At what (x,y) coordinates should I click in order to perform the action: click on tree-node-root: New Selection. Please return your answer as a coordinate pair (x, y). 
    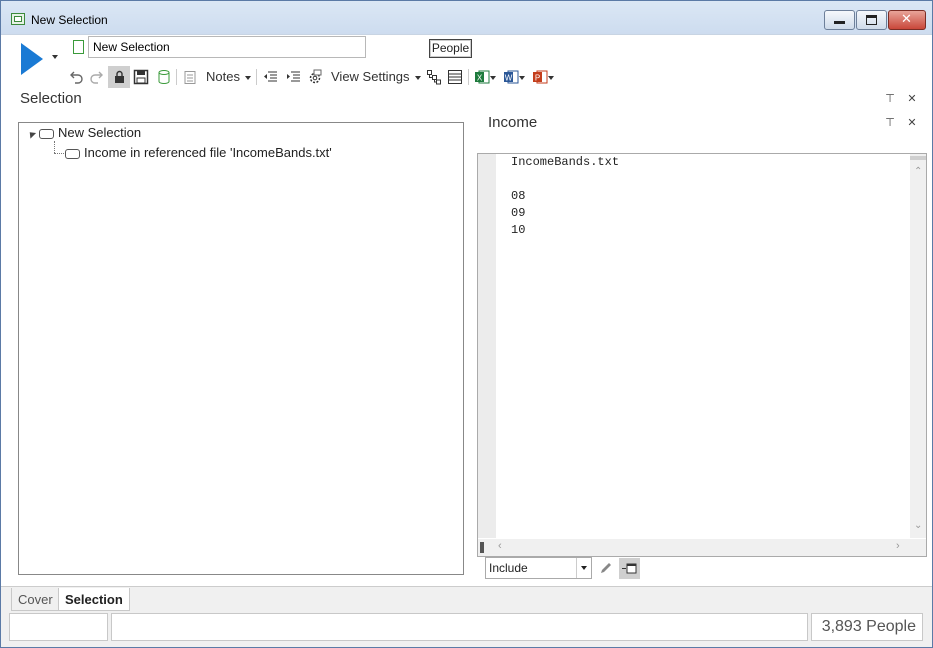
    Looking at the image, I should click on (84, 132).